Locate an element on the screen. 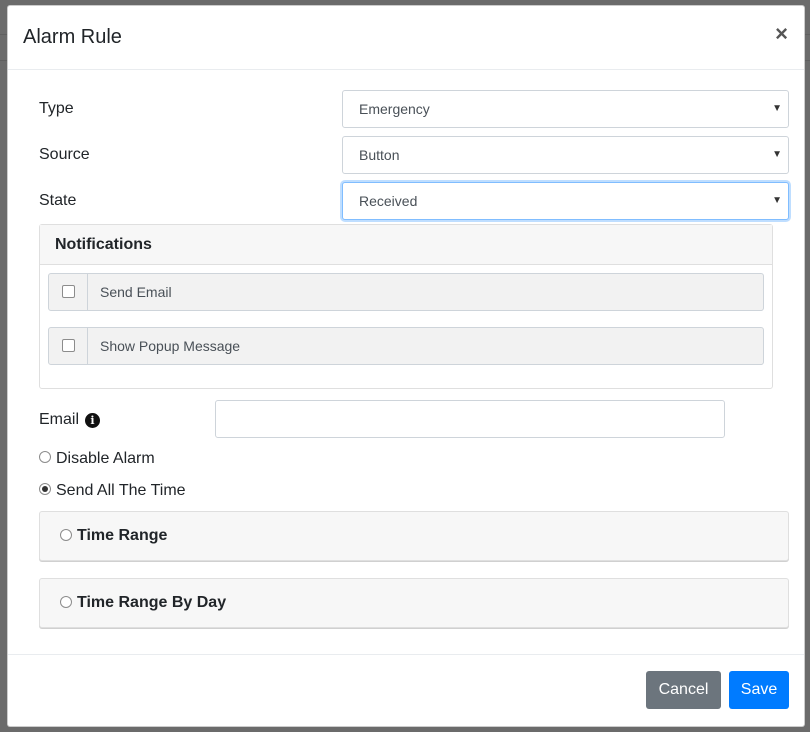 This screenshot has width=810, height=732. disable-alarm-label: Disable Alarm is located at coordinates (105, 458).